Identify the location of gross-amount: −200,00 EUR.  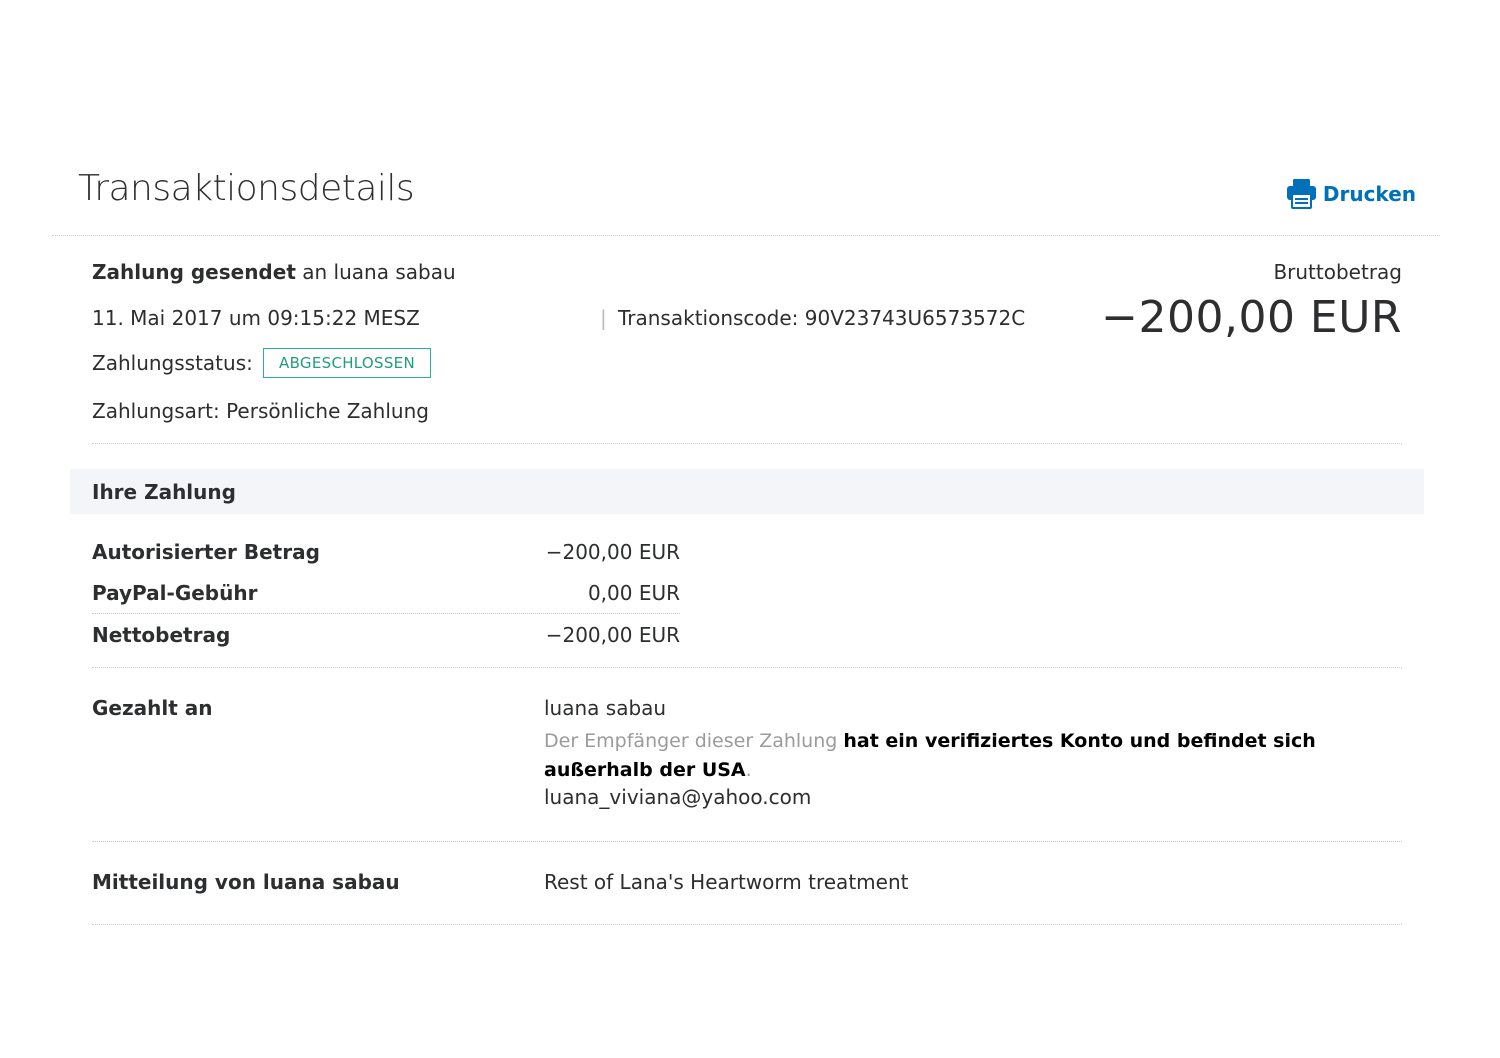
(1251, 317).